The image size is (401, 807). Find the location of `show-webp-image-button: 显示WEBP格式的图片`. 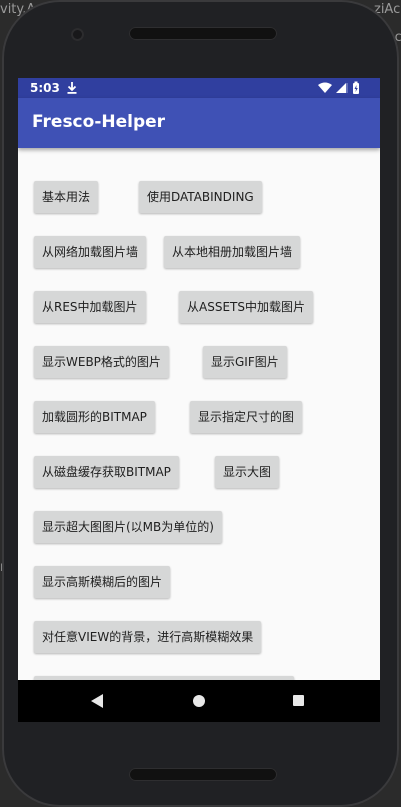

show-webp-image-button: 显示WEBP格式的图片 is located at coordinates (101, 362).